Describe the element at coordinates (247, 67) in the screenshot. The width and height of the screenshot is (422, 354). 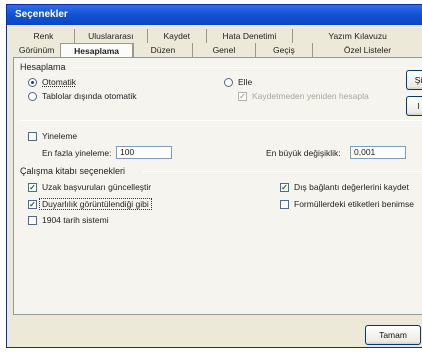
I see `calculation-separator` at that location.